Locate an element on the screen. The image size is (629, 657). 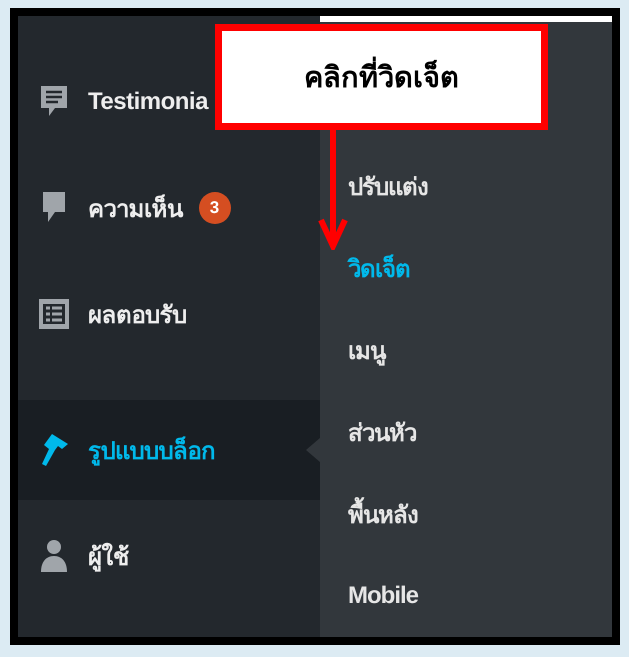
form-icon is located at coordinates (54, 314).